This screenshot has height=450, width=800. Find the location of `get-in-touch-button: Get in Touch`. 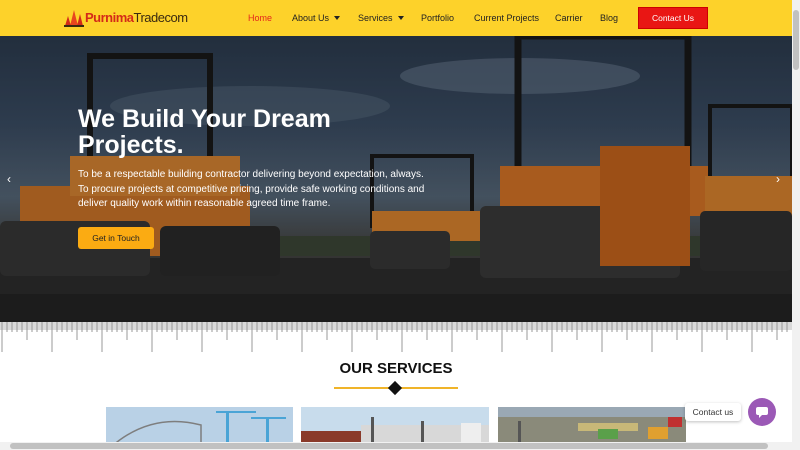

get-in-touch-button: Get in Touch is located at coordinates (116, 238).